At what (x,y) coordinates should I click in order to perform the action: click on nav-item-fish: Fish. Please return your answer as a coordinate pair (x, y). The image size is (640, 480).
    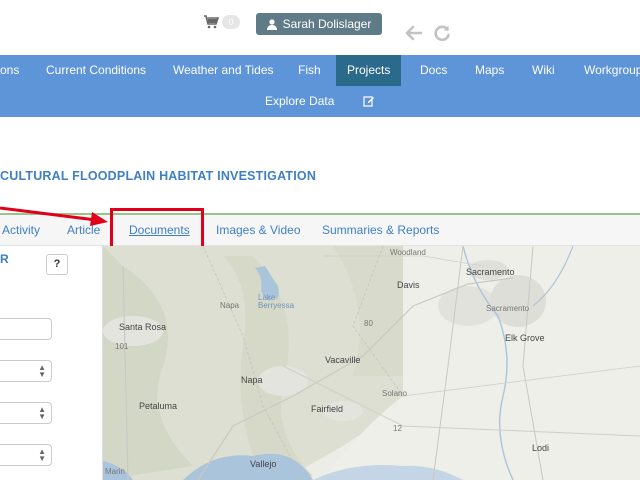
    Looking at the image, I should click on (309, 70).